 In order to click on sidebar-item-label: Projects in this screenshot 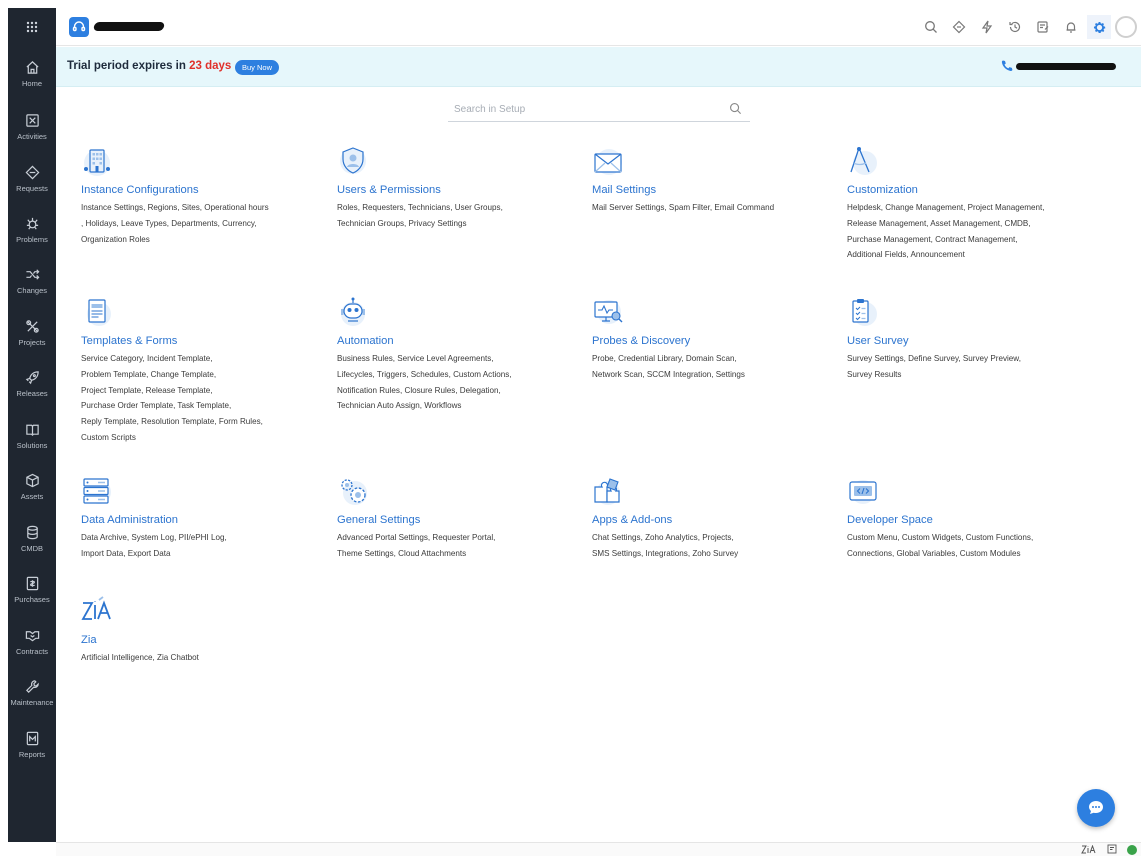, I will do `click(32, 342)`.